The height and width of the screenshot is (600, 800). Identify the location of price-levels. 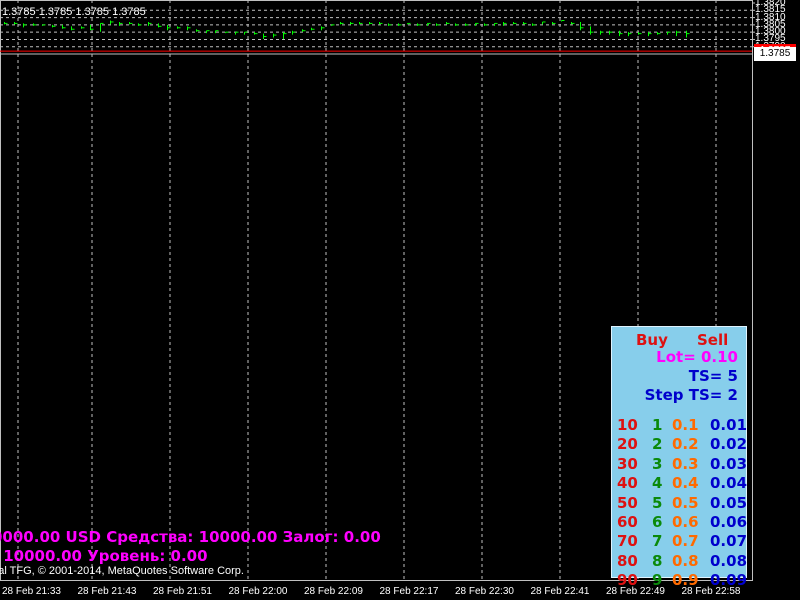
(376, 52).